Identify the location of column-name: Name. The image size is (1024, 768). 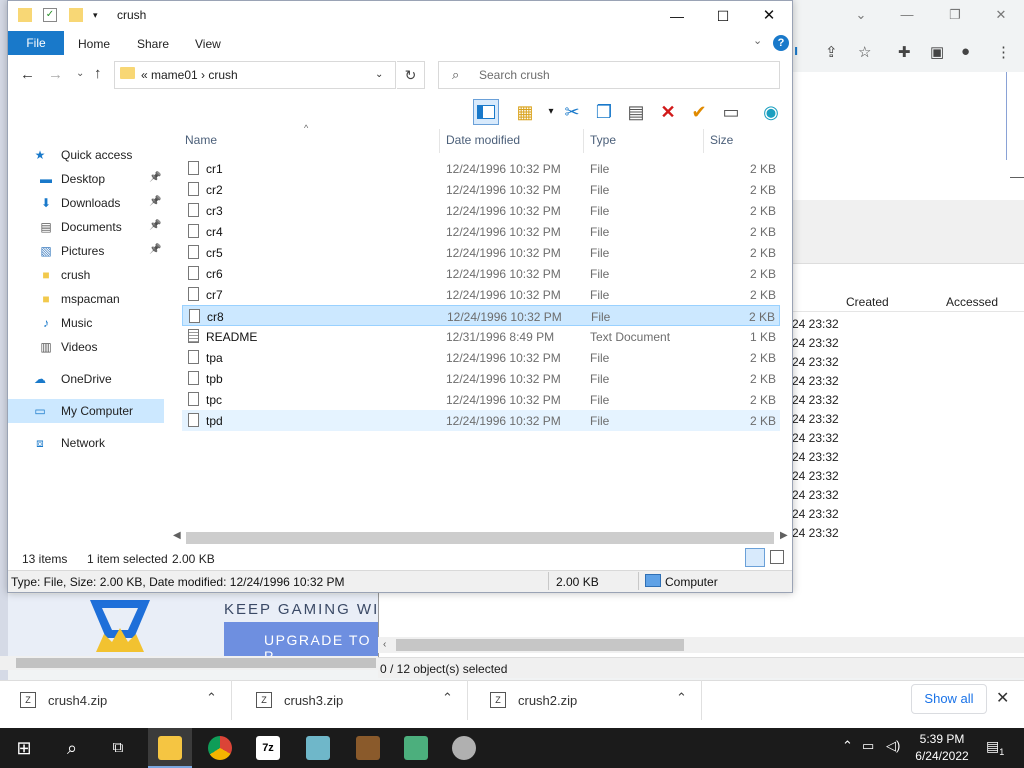
(201, 140).